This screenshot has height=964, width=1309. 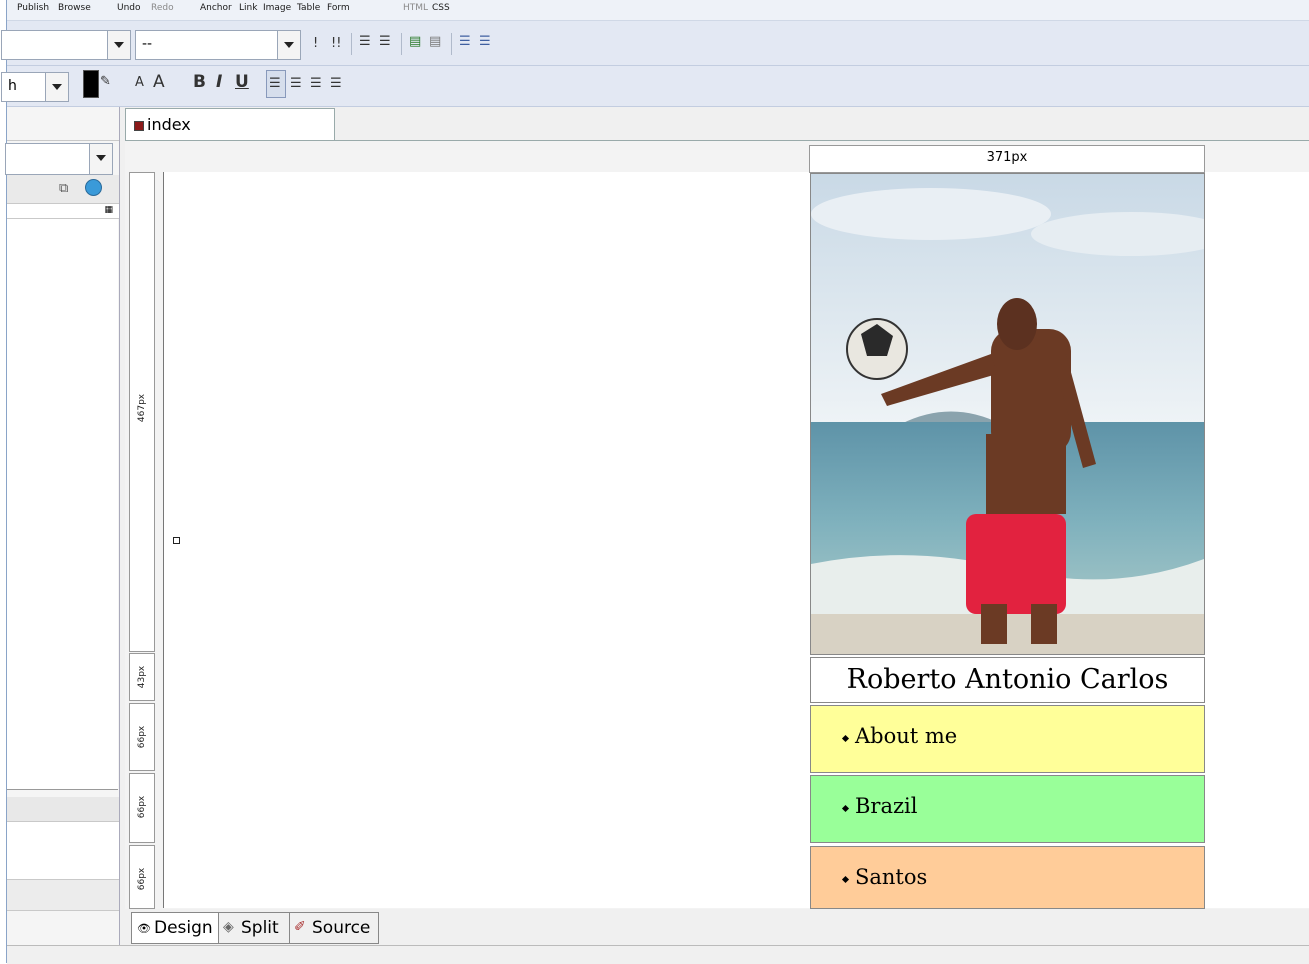 I want to click on menu-link: Link, so click(x=248, y=8).